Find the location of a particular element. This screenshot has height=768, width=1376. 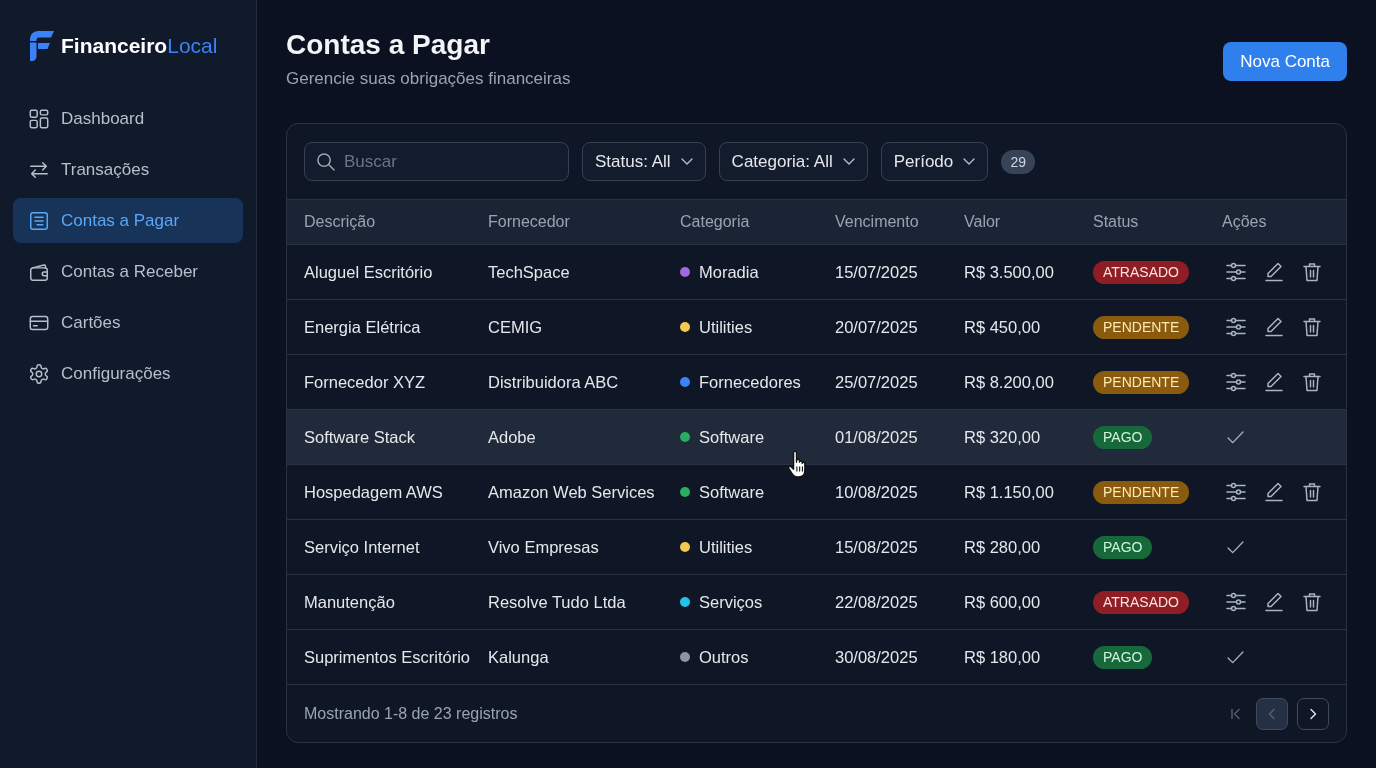

chevron-right-icon is located at coordinates (1313, 713).